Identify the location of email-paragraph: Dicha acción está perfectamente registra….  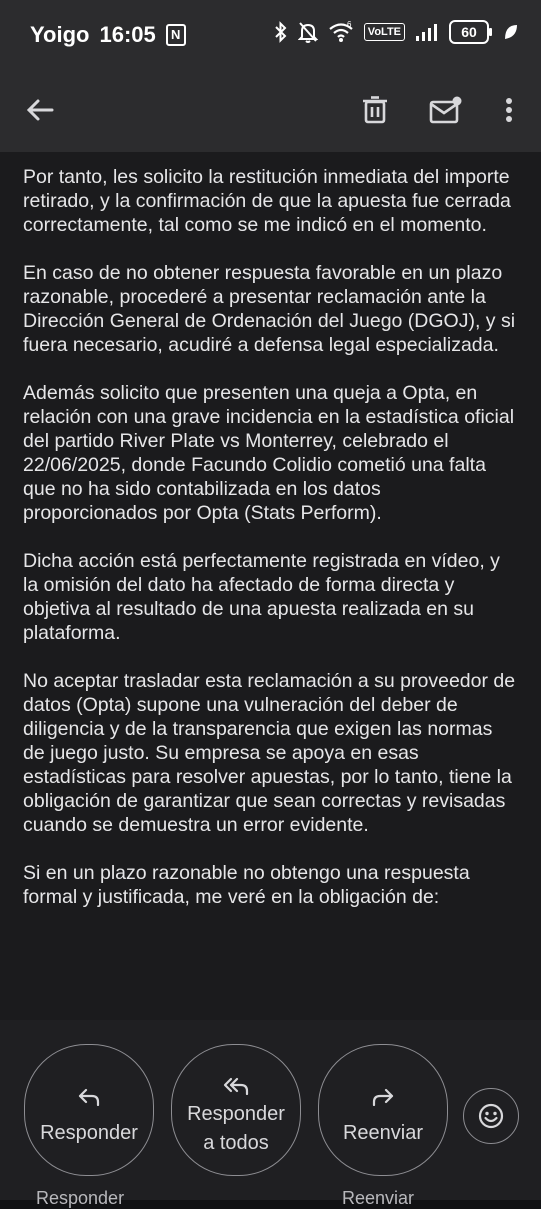
(261, 597).